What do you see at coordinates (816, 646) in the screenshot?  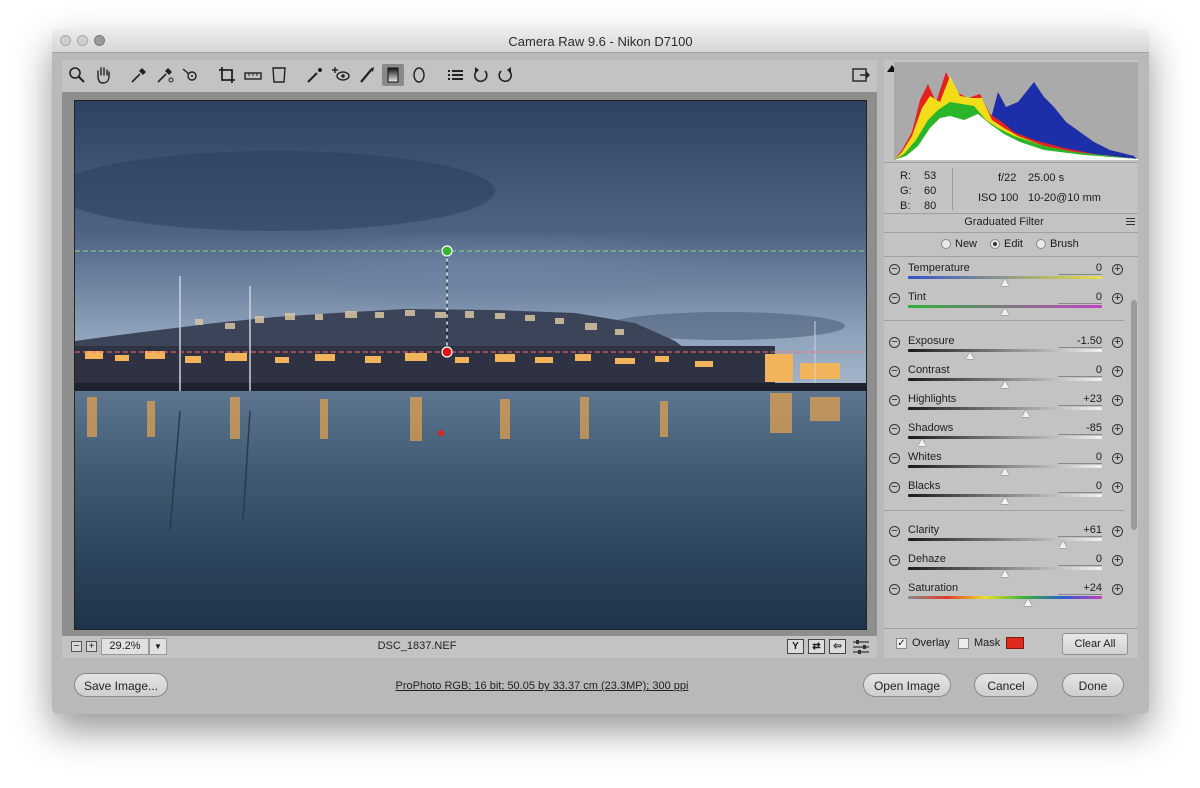 I see `swap-before-after-icon: ⇄` at bounding box center [816, 646].